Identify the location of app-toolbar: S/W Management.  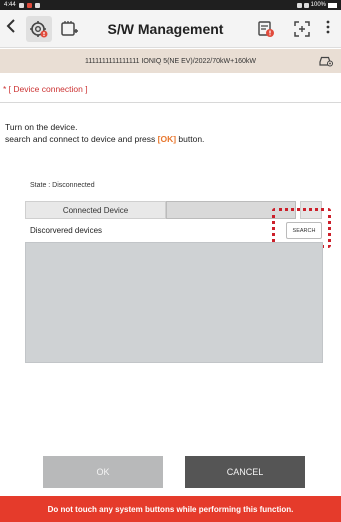
(170, 29).